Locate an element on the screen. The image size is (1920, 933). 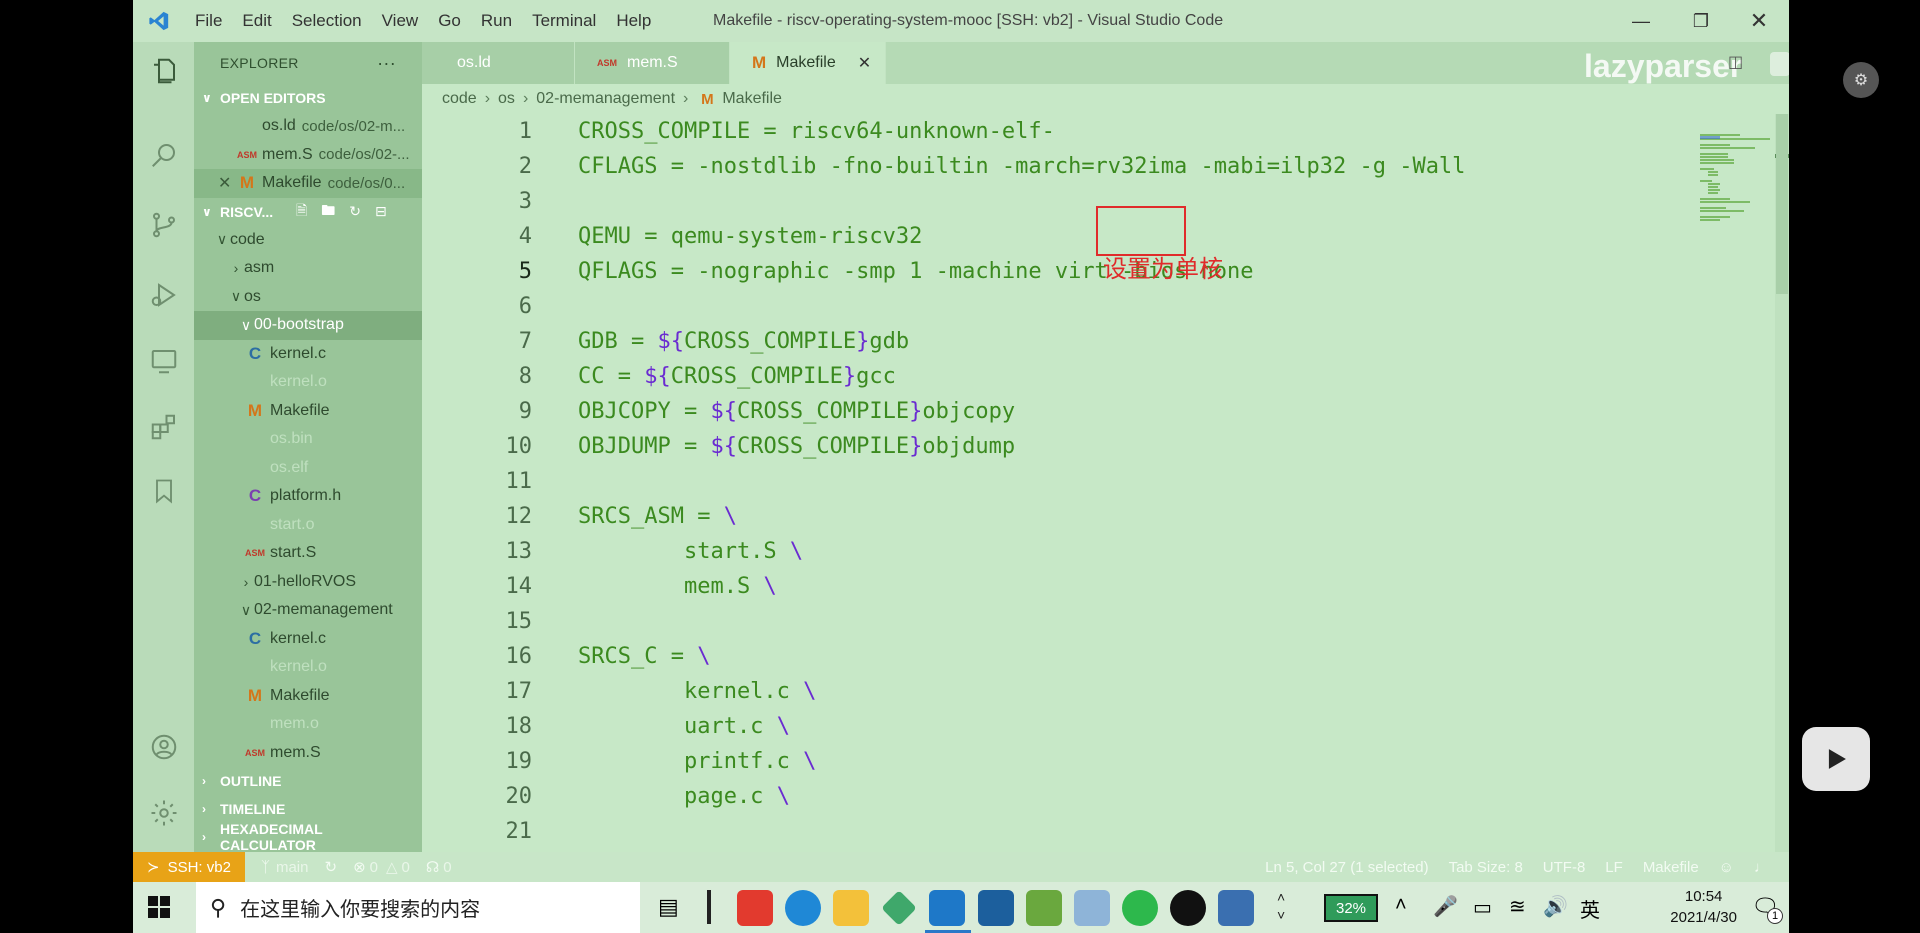
ports-count: 0 is located at coordinates (447, 867).